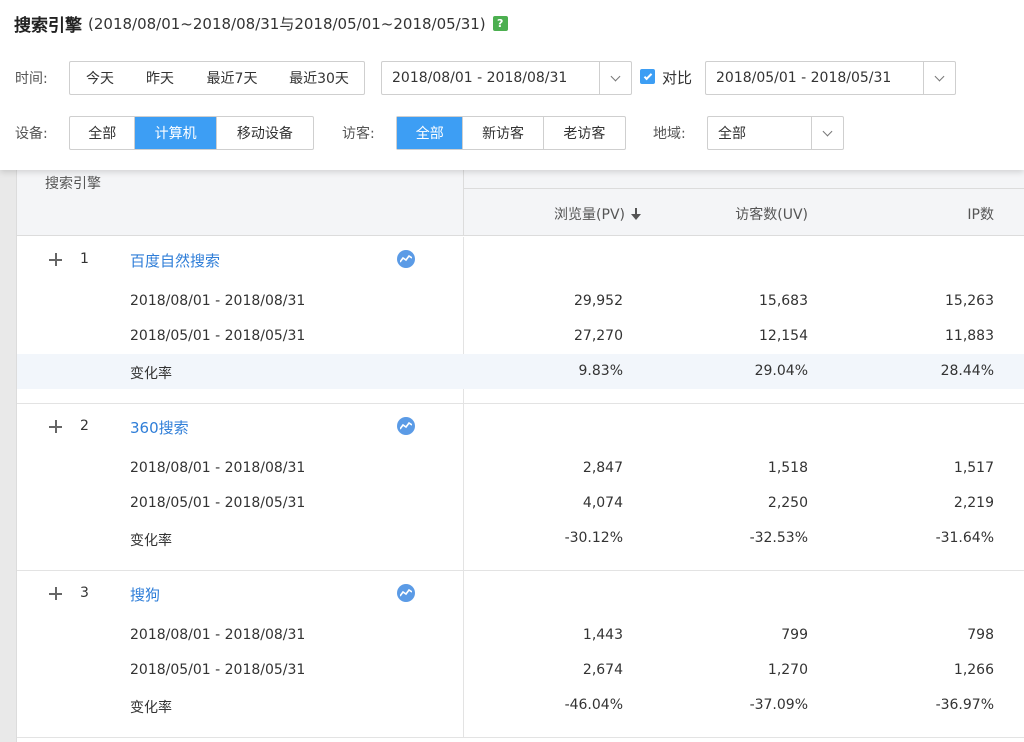  What do you see at coordinates (480, 78) in the screenshot?
I see `date-range-value: 2018/08/01 - 2018/08/31` at bounding box center [480, 78].